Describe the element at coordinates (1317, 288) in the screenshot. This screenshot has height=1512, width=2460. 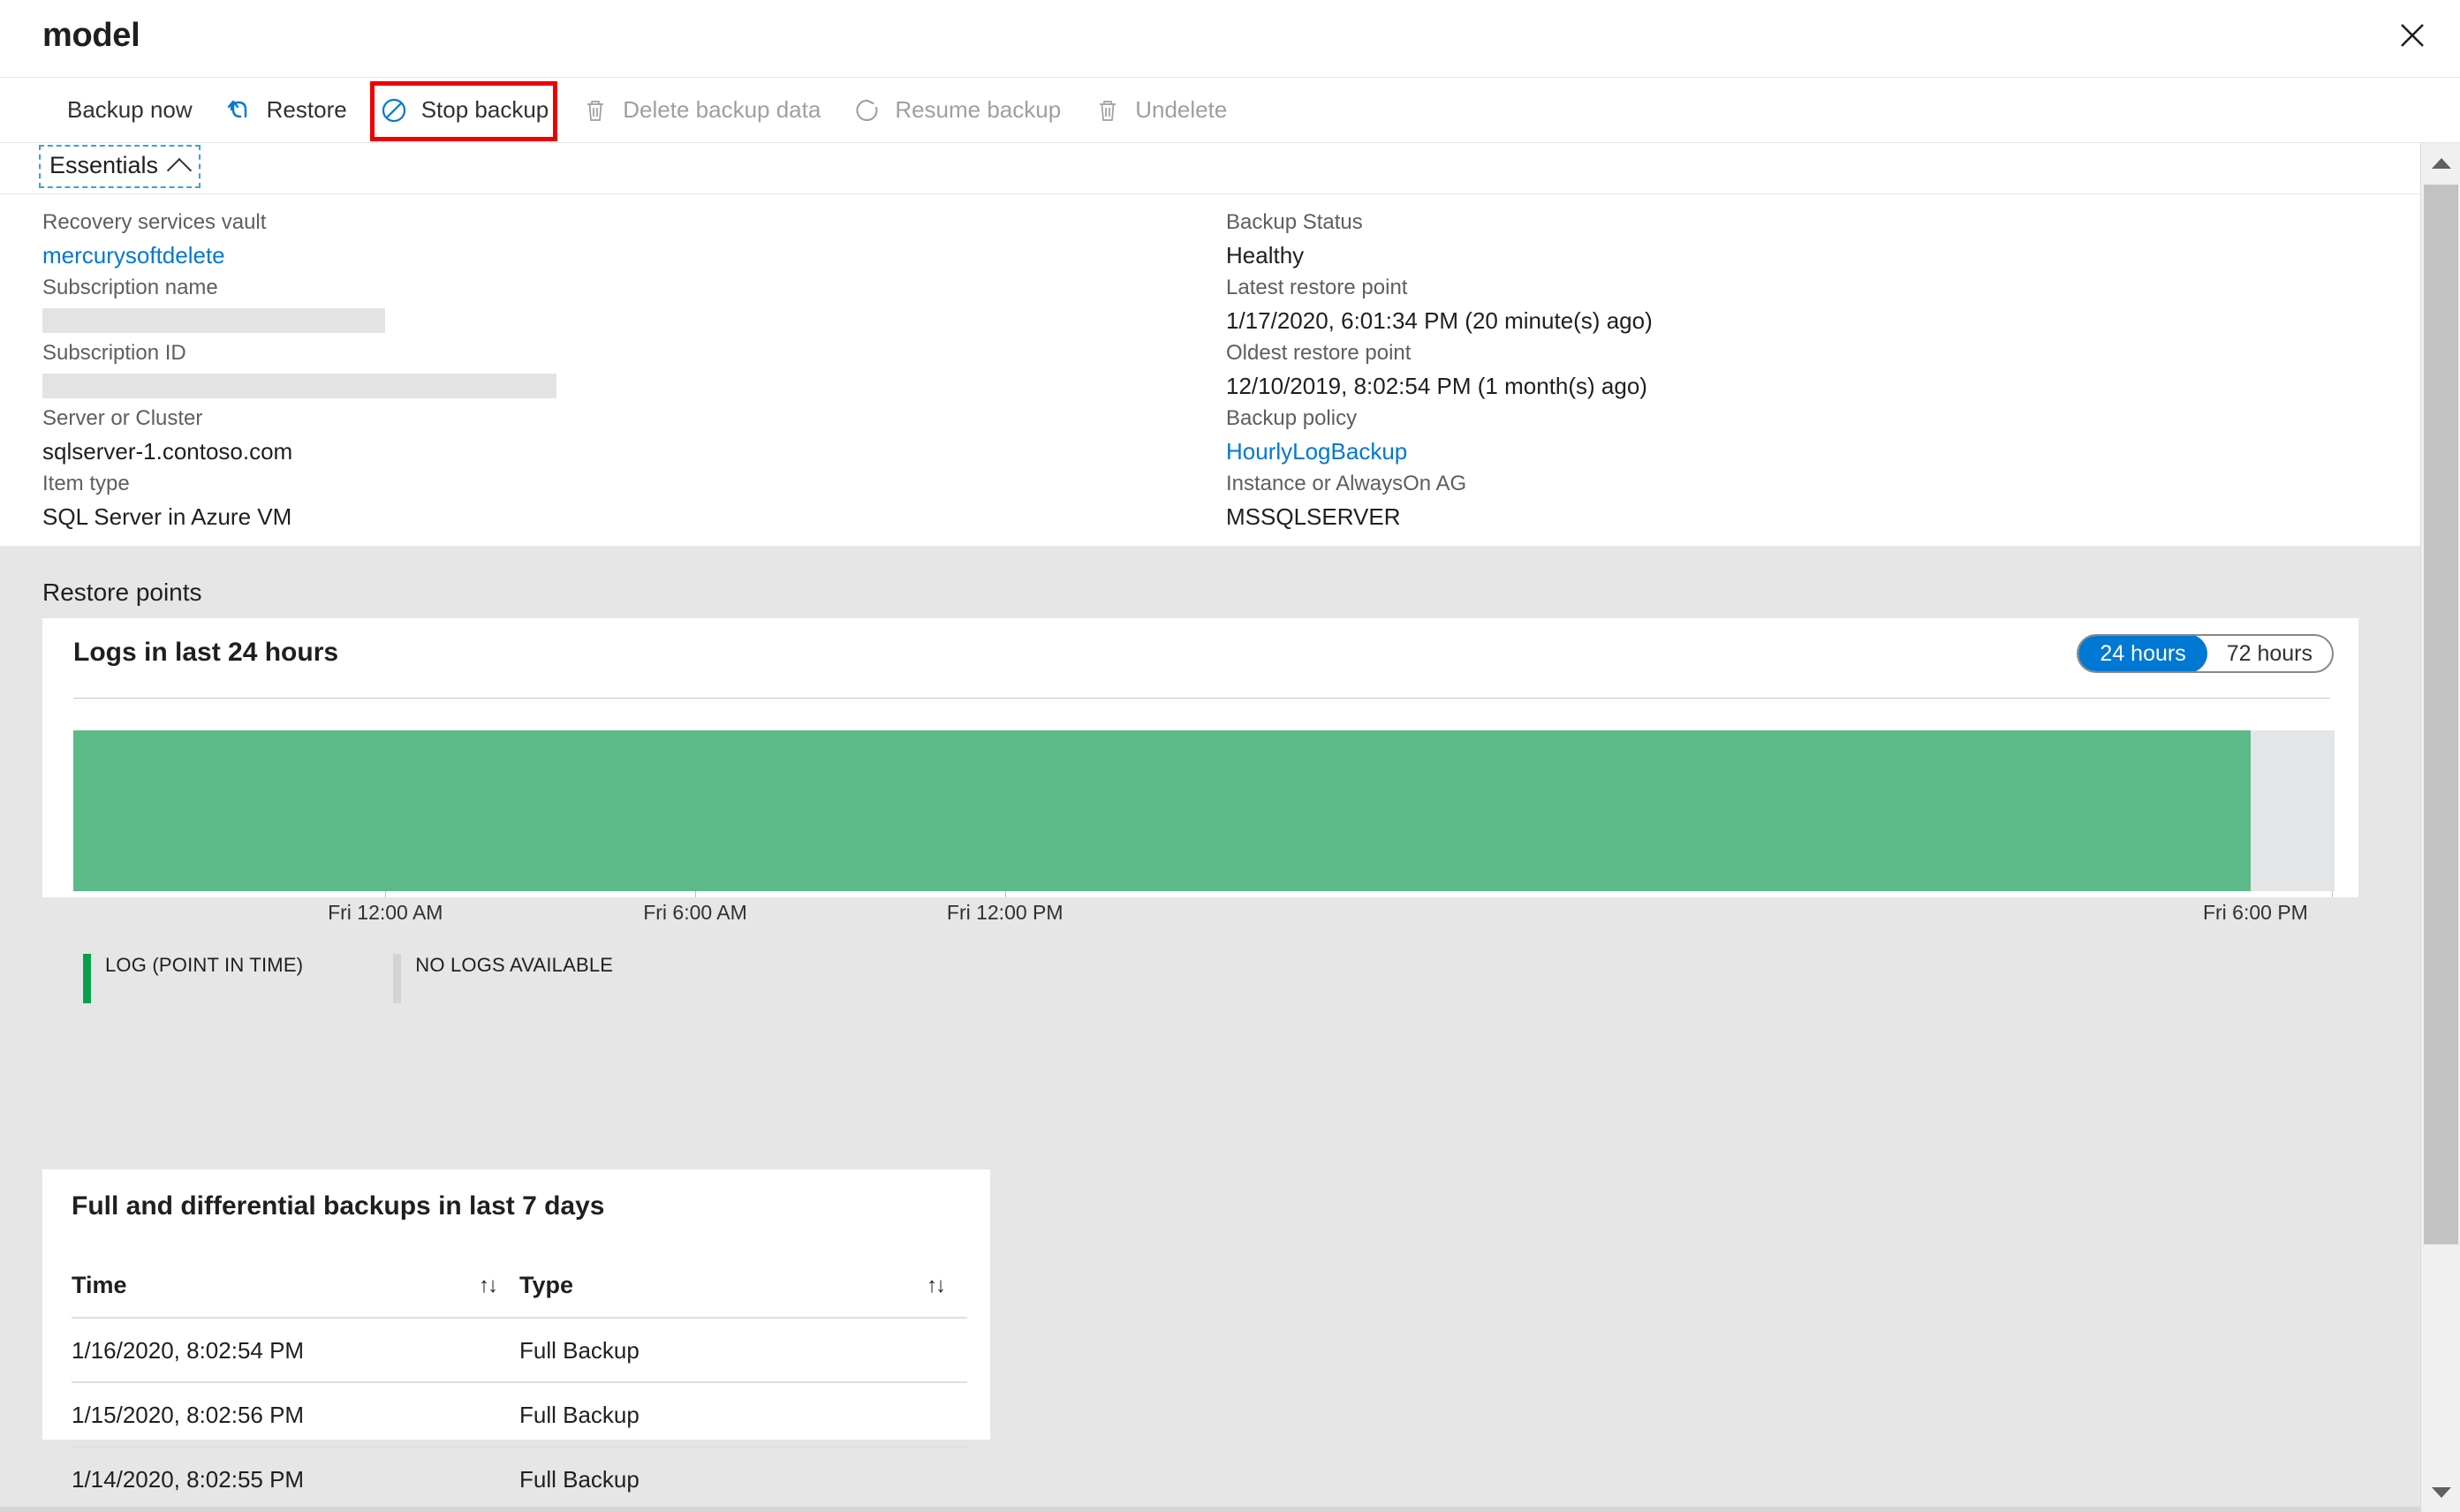
I see `essentials-label-latest-restore-point: Latest restore point` at that location.